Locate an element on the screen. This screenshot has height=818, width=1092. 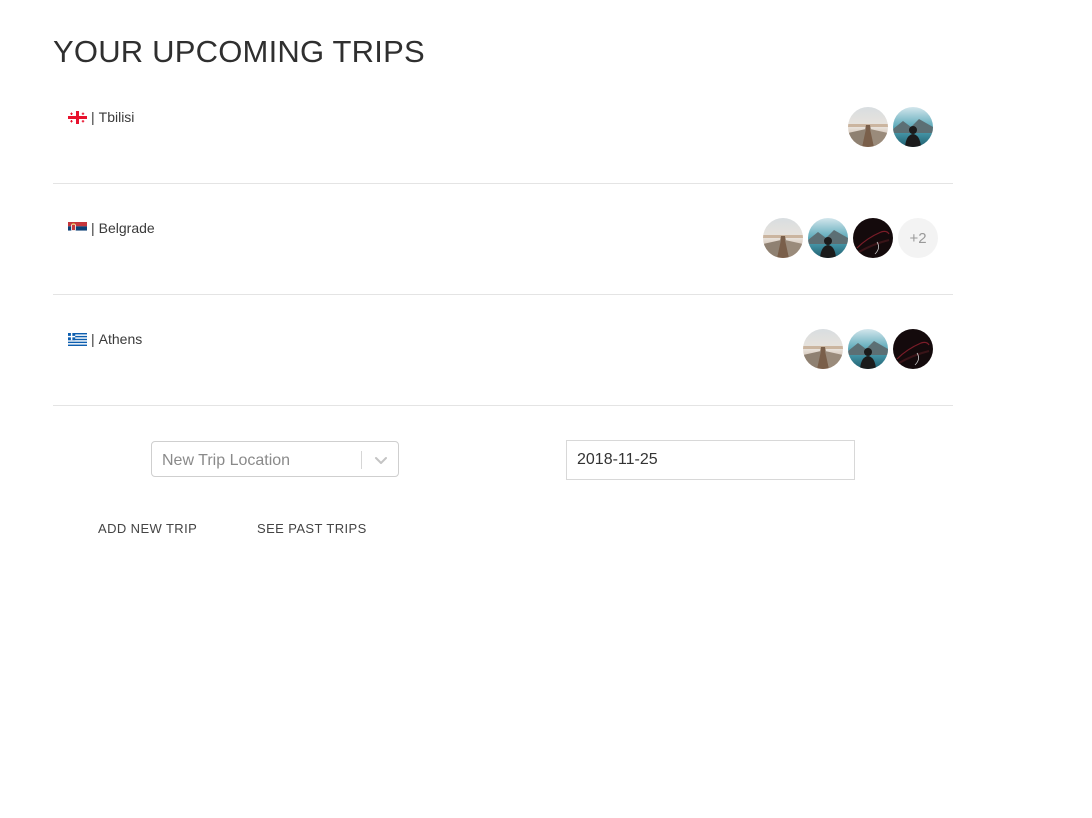
chevron-down-icon is located at coordinates (381, 462).